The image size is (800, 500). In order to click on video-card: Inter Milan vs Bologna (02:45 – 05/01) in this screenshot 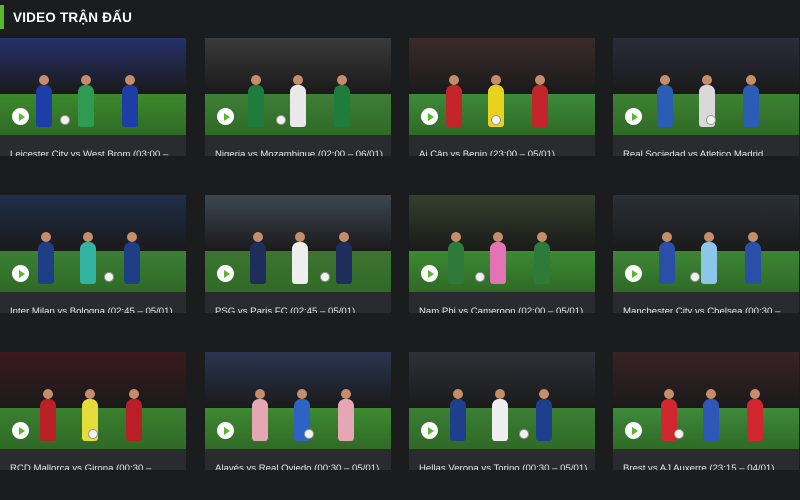, I will do `click(93, 254)`.